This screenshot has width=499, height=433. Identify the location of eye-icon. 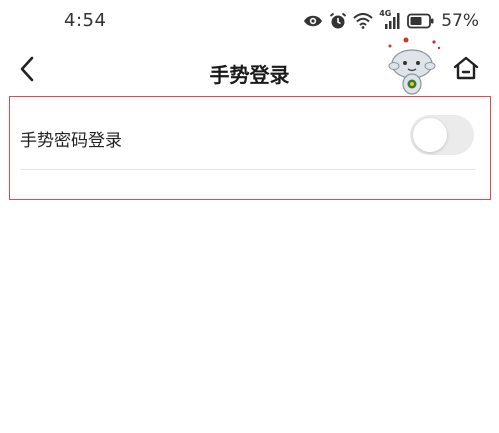
(313, 21).